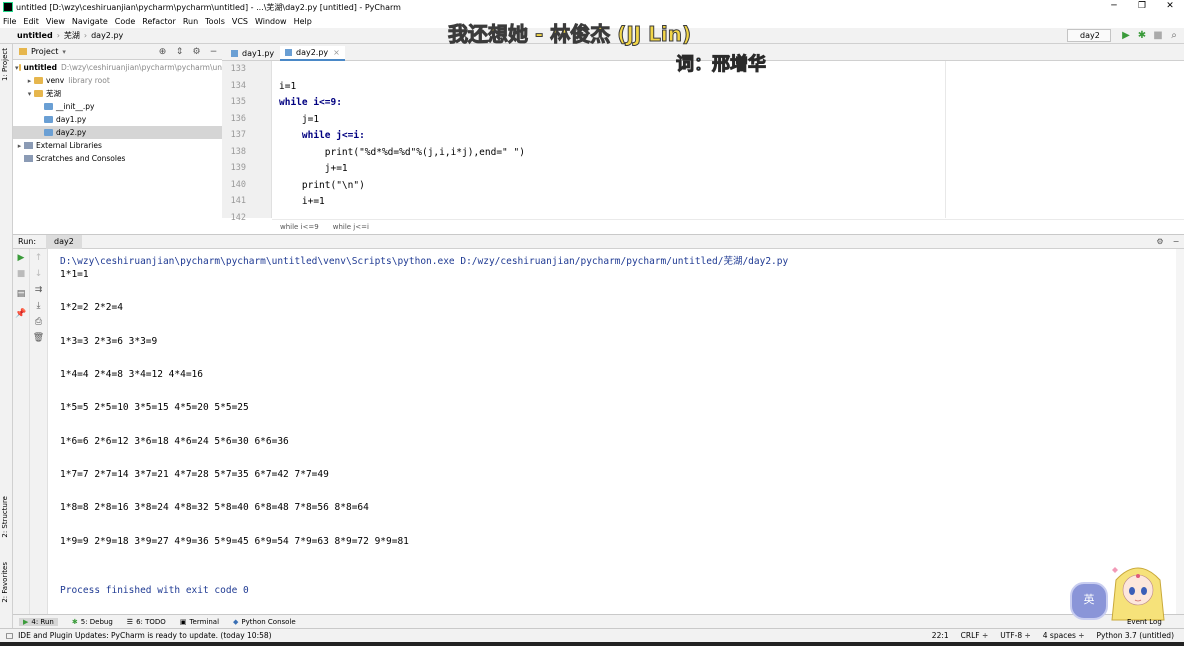 The width and height of the screenshot is (1184, 646). I want to click on rerun-icon: ▶, so click(21, 258).